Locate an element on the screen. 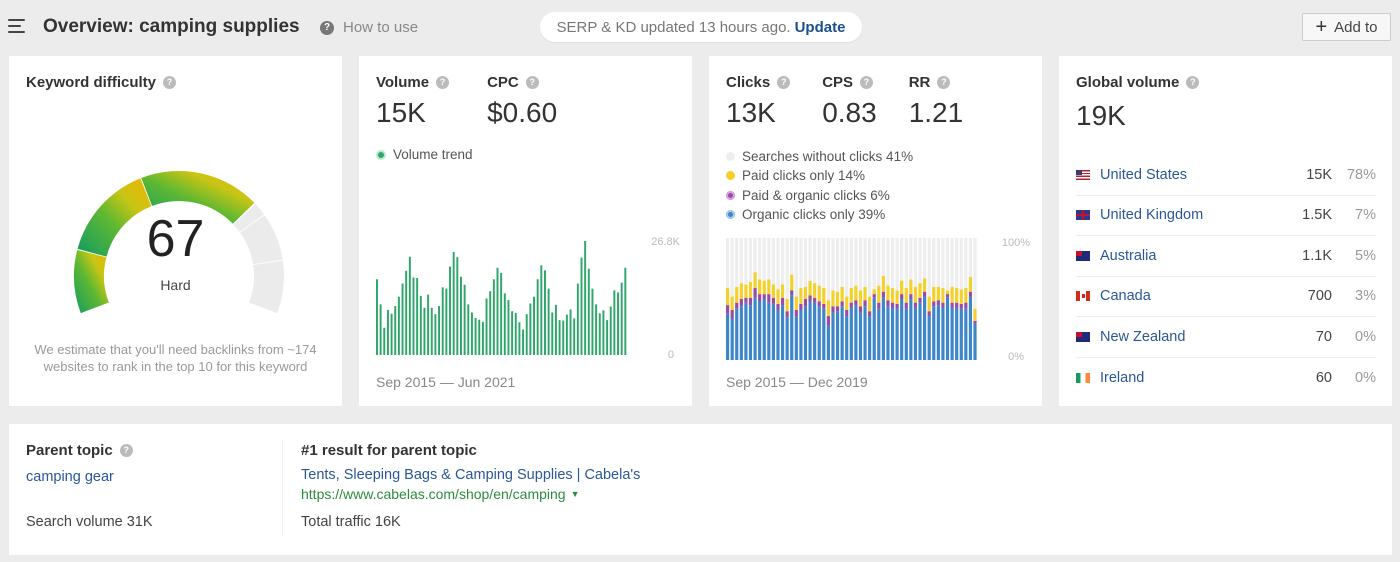 This screenshot has height=562, width=1400. caret-down-icon: ▼ is located at coordinates (575, 494).